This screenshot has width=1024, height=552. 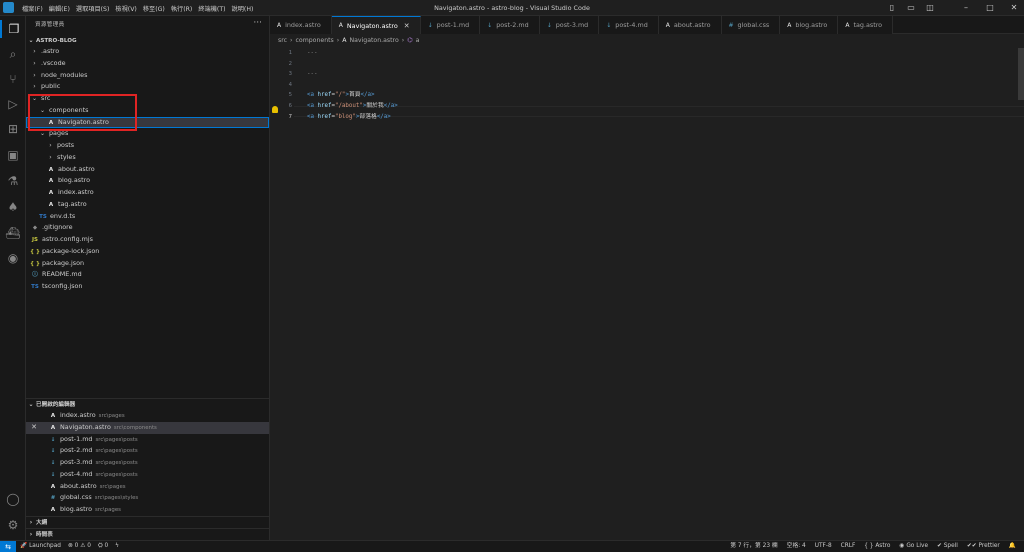 I want to click on maximize-button: □, so click(x=990, y=8).